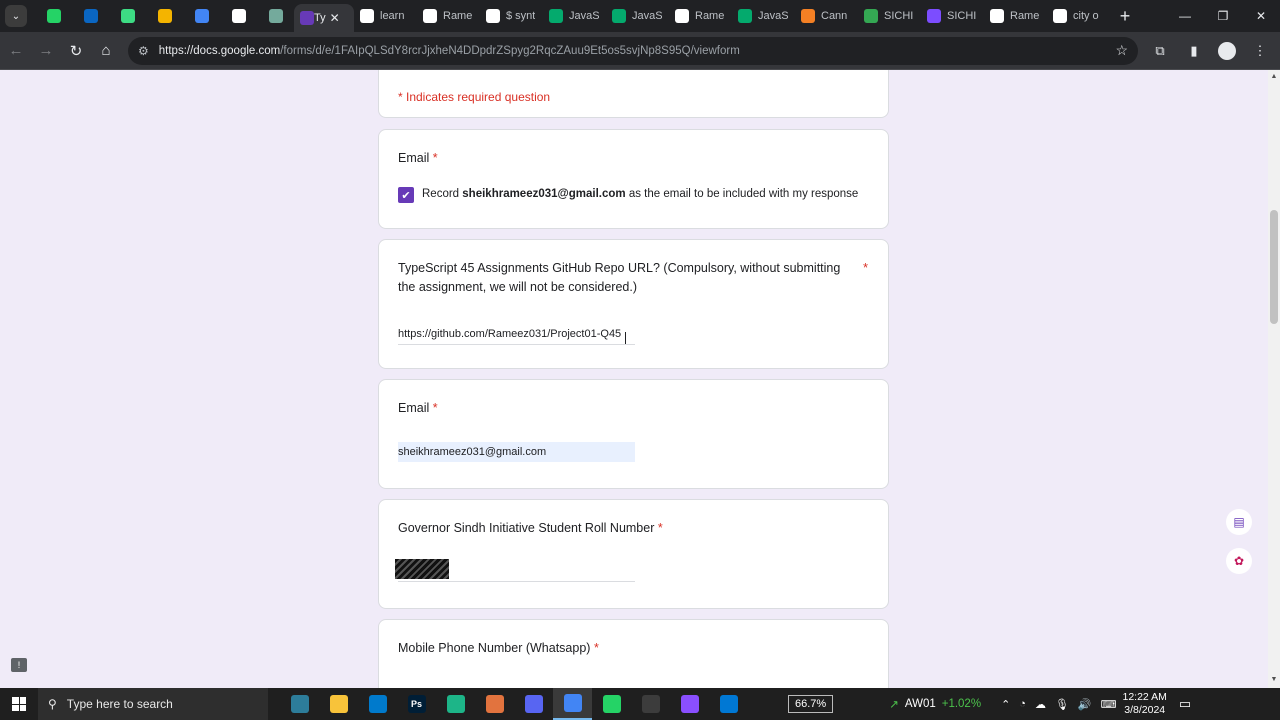 The height and width of the screenshot is (720, 1280). I want to click on tab-title: Ty, so click(320, 18).